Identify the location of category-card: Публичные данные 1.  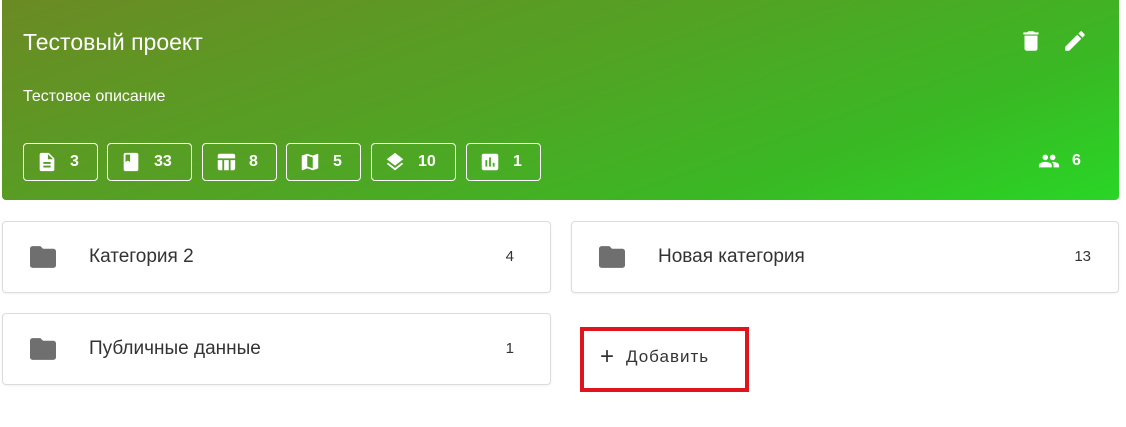
(276, 349).